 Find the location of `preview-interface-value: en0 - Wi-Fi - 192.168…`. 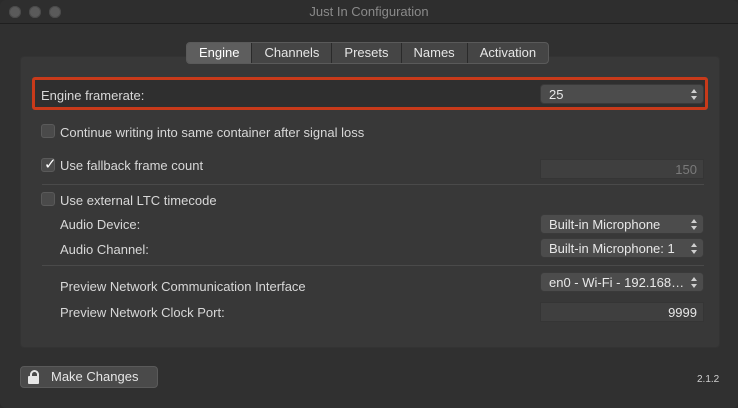

preview-interface-value: en0 - Wi-Fi - 192.168… is located at coordinates (617, 282).